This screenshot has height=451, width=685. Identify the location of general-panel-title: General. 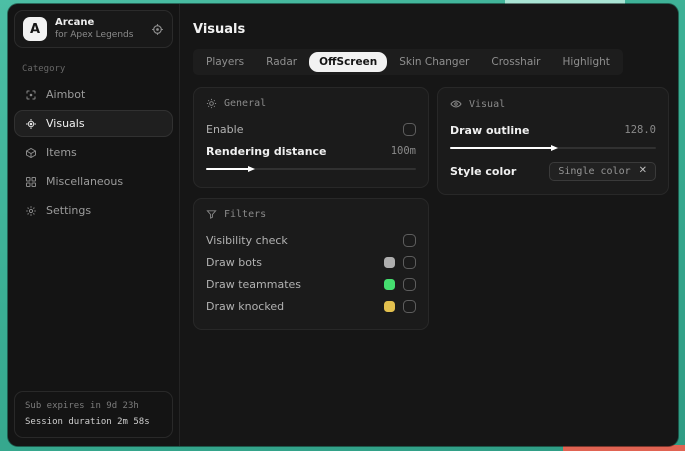
(245, 103).